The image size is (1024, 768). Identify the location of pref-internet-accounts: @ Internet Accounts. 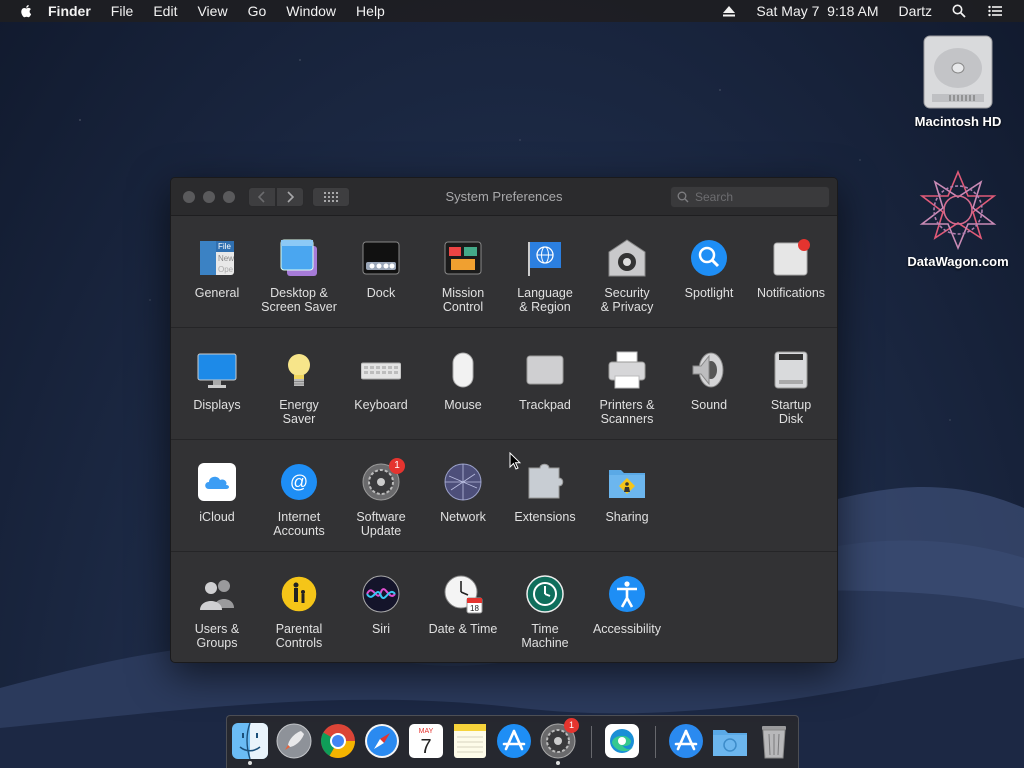
(299, 500).